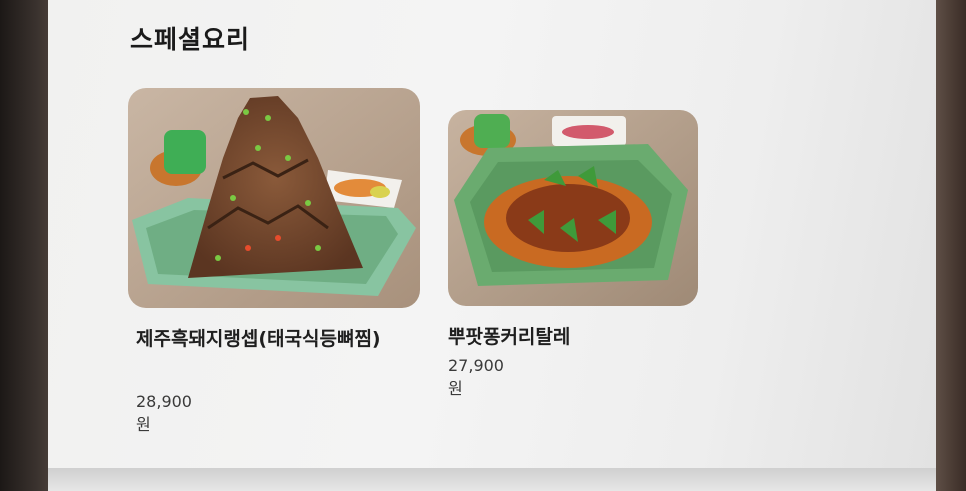 The height and width of the screenshot is (491, 966). Describe the element at coordinates (258, 339) in the screenshot. I see `menu-item-name: 제주흑돼지랭셉(태국식등뼈찜)` at that location.